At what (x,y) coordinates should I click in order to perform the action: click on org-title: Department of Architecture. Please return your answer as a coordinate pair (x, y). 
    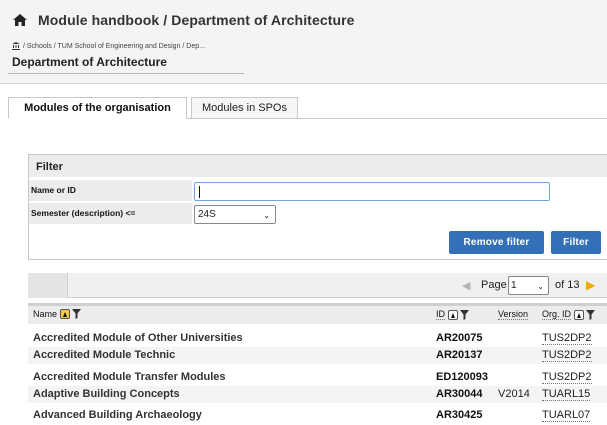
    Looking at the image, I should click on (89, 62).